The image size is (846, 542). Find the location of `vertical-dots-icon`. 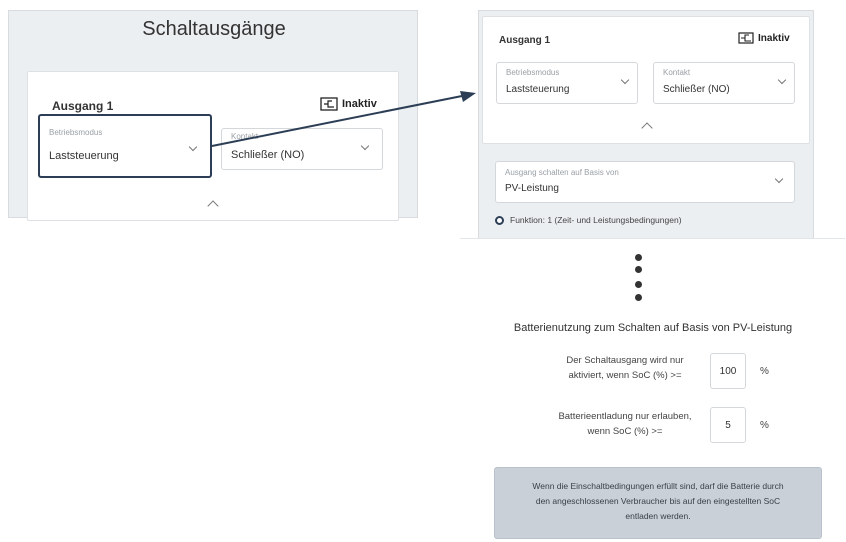

vertical-dots-icon is located at coordinates (652, 274).